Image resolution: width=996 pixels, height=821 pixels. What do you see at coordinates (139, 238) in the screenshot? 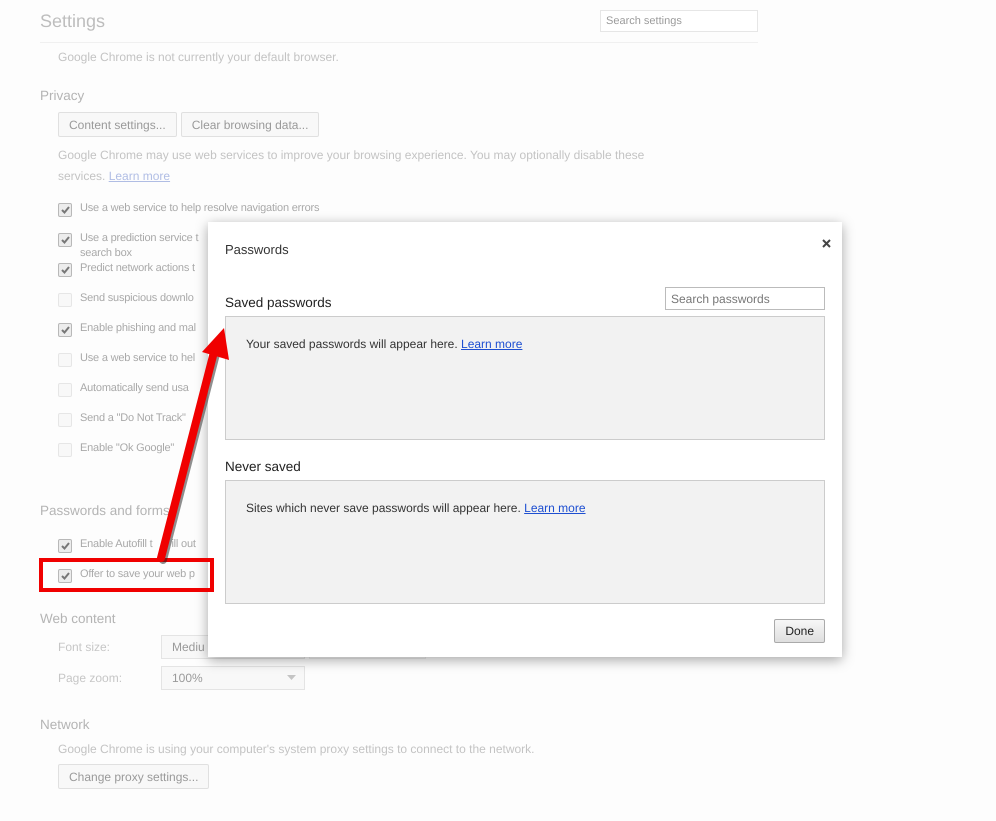
I see `option-label: Use a prediction service t` at bounding box center [139, 238].